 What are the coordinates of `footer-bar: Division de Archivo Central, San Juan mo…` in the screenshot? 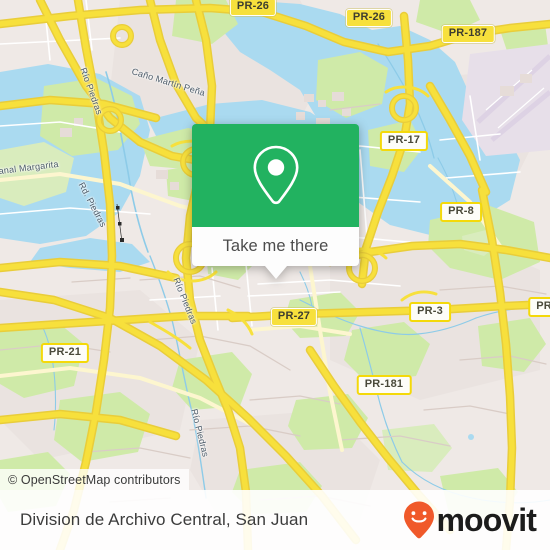 It's located at (275, 520).